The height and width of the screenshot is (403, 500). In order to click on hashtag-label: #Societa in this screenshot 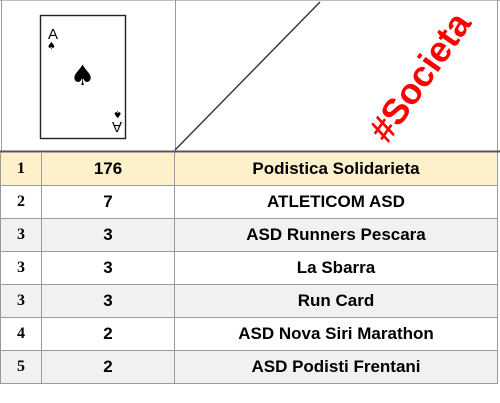, I will do `click(420, 76)`.